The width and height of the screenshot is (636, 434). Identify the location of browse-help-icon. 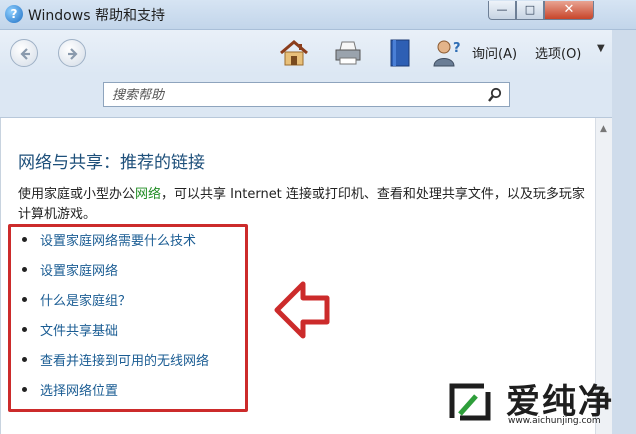
(400, 53).